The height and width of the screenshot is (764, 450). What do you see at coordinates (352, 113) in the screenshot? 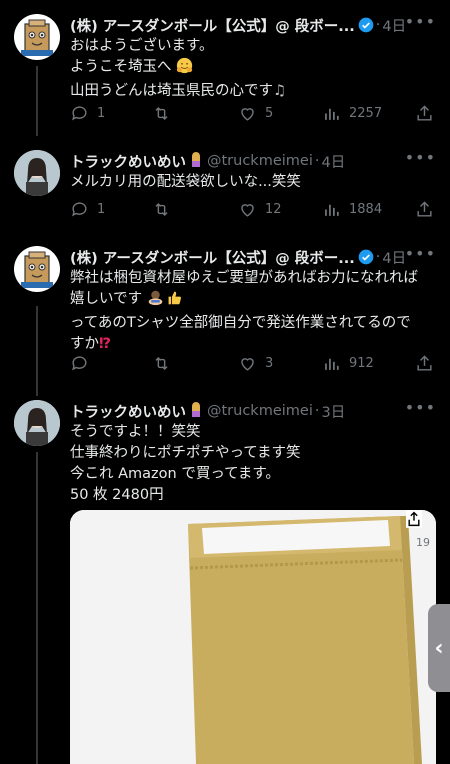
I see `views-button: 2257` at bounding box center [352, 113].